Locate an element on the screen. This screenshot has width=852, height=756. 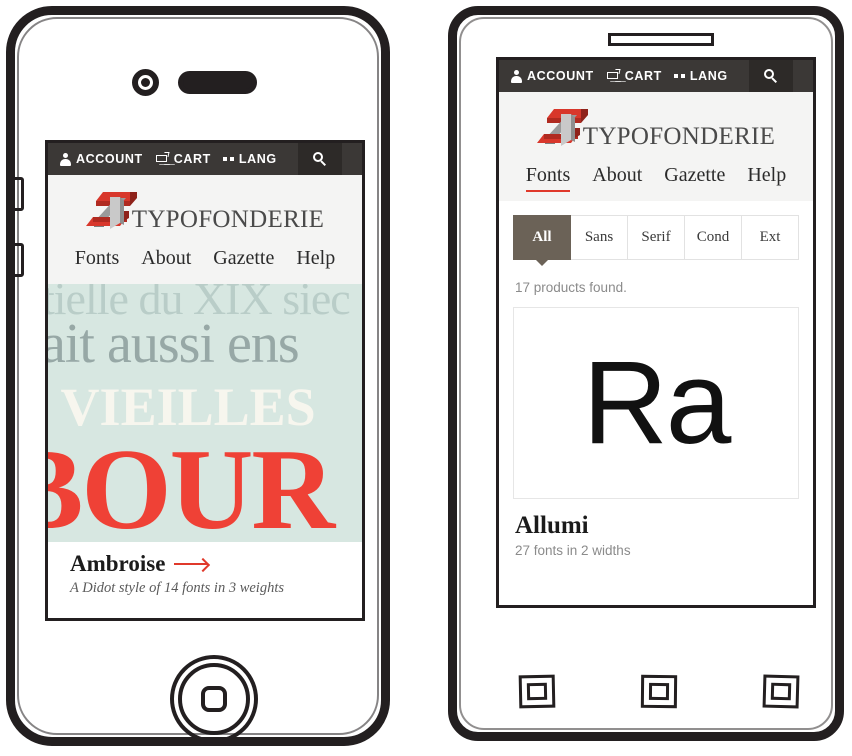
product-description: A Didot style of 14 fonts in 3 weights is located at coordinates (177, 588).